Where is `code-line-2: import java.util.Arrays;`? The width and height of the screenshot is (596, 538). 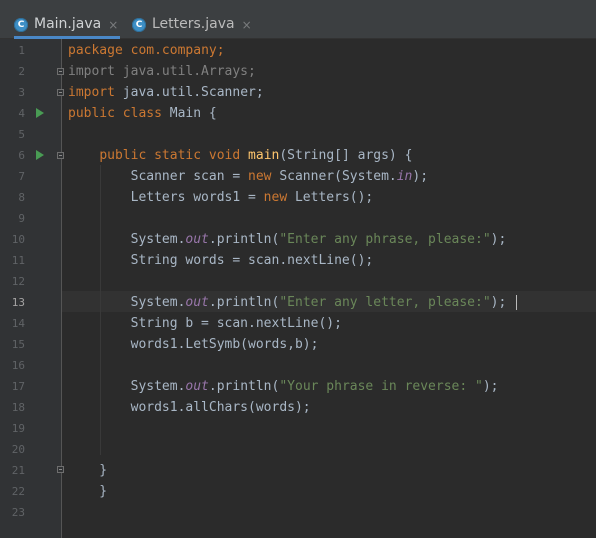
code-line-2: import java.util.Arrays; is located at coordinates (162, 71).